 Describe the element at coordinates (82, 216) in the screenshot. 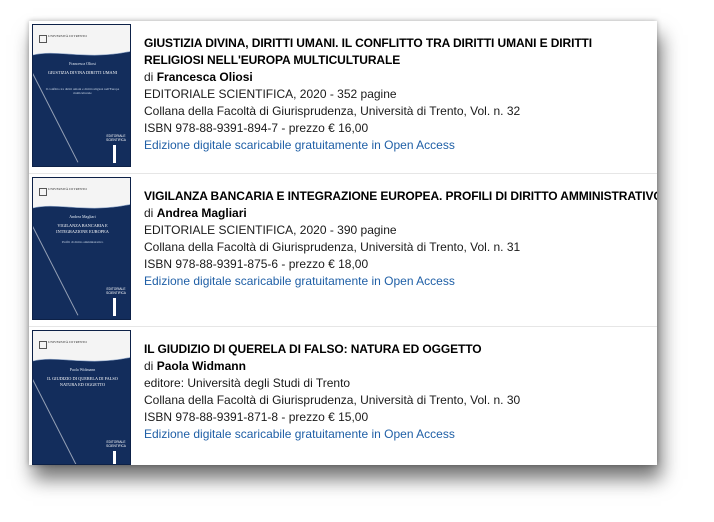

I see `cover-author: Andrea Magliari` at that location.